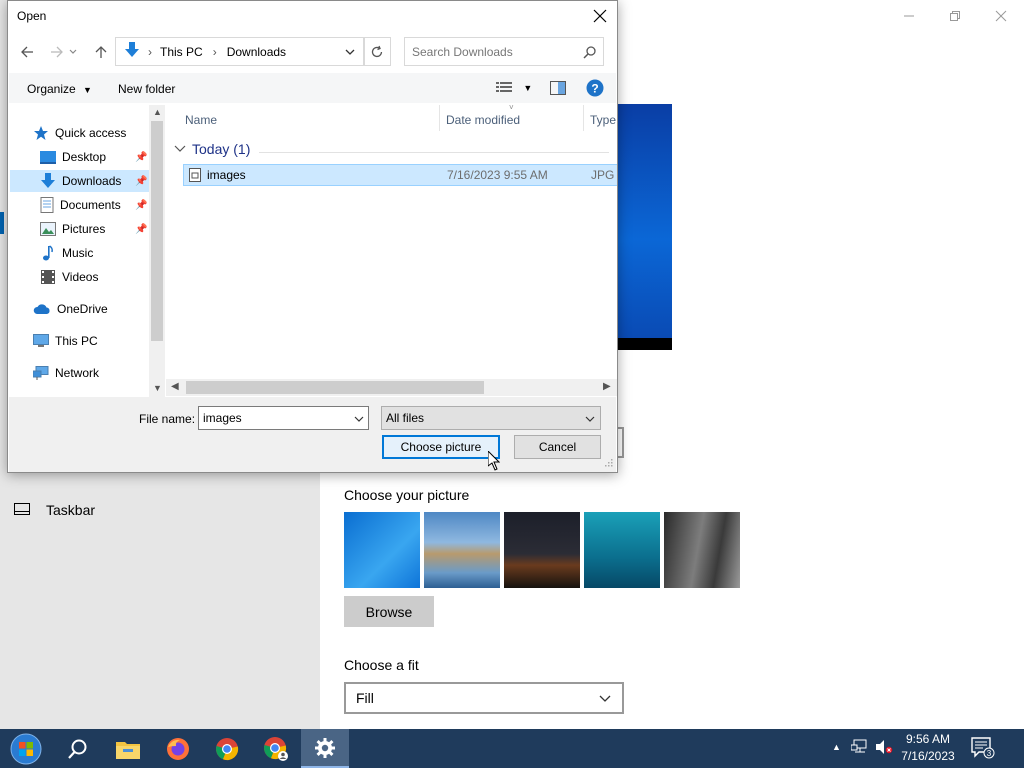  What do you see at coordinates (622, 550) in the screenshot?
I see `thumbnail-underwater` at bounding box center [622, 550].